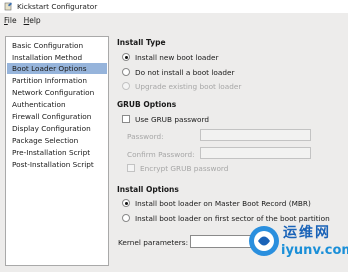  Describe the element at coordinates (161, 154) in the screenshot. I see `confirm-password-label: Confirm Password:` at that location.